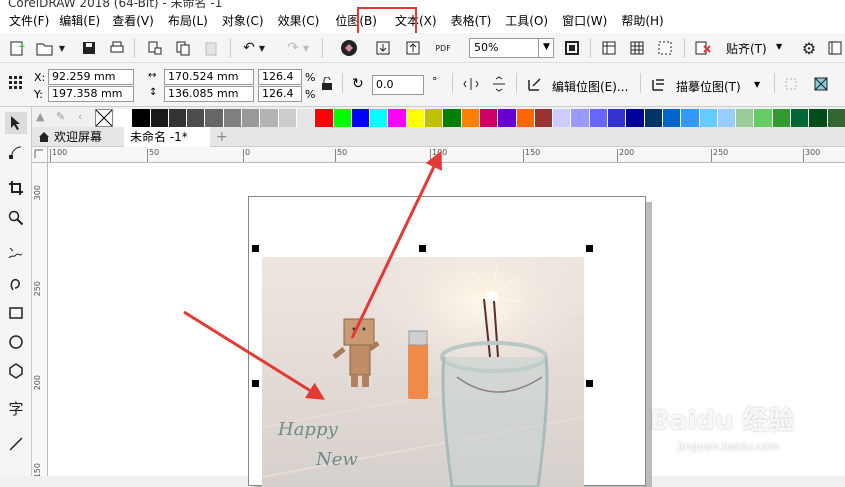 This screenshot has width=845, height=487. Describe the element at coordinates (396, 244) in the screenshot. I see `arrow-to-ruler` at that location.